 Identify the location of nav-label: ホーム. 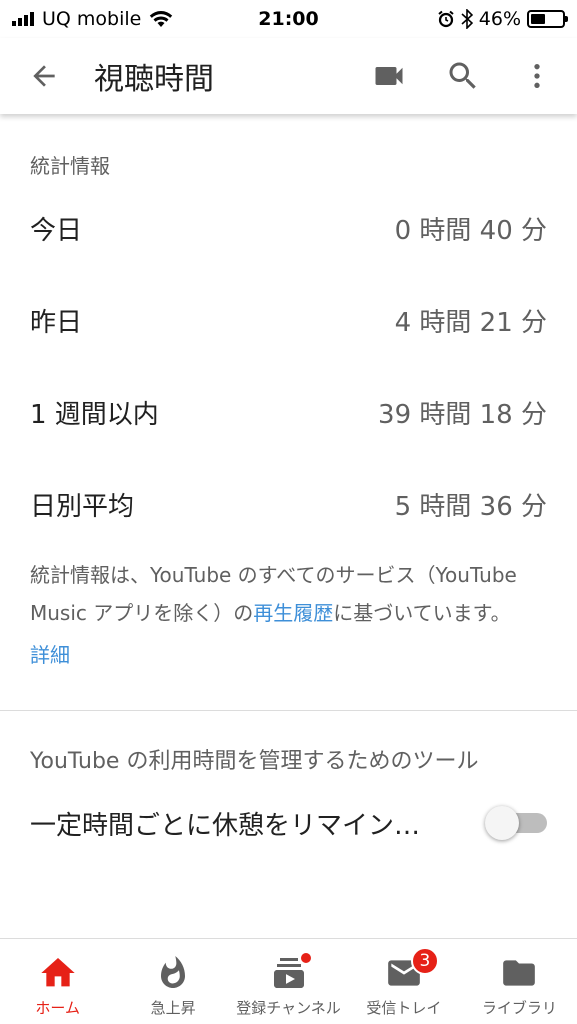
(57, 1008).